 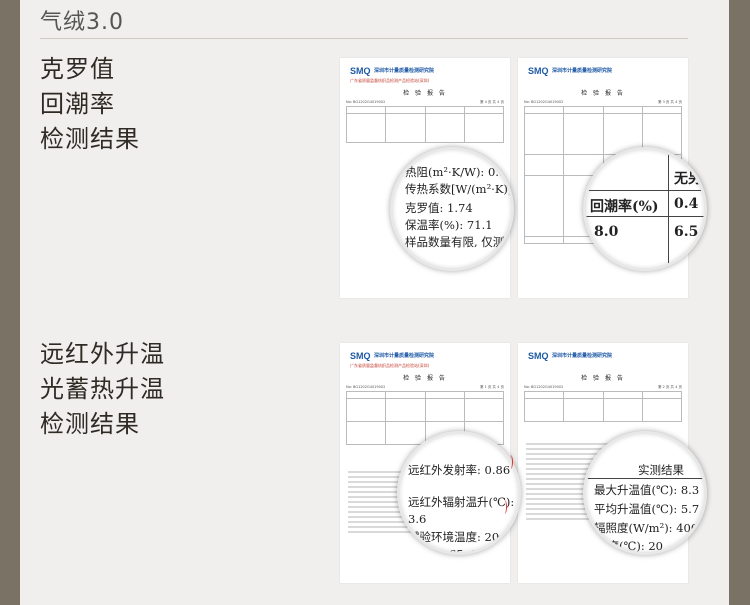 I want to click on mag-text: 8.0, so click(x=606, y=232).